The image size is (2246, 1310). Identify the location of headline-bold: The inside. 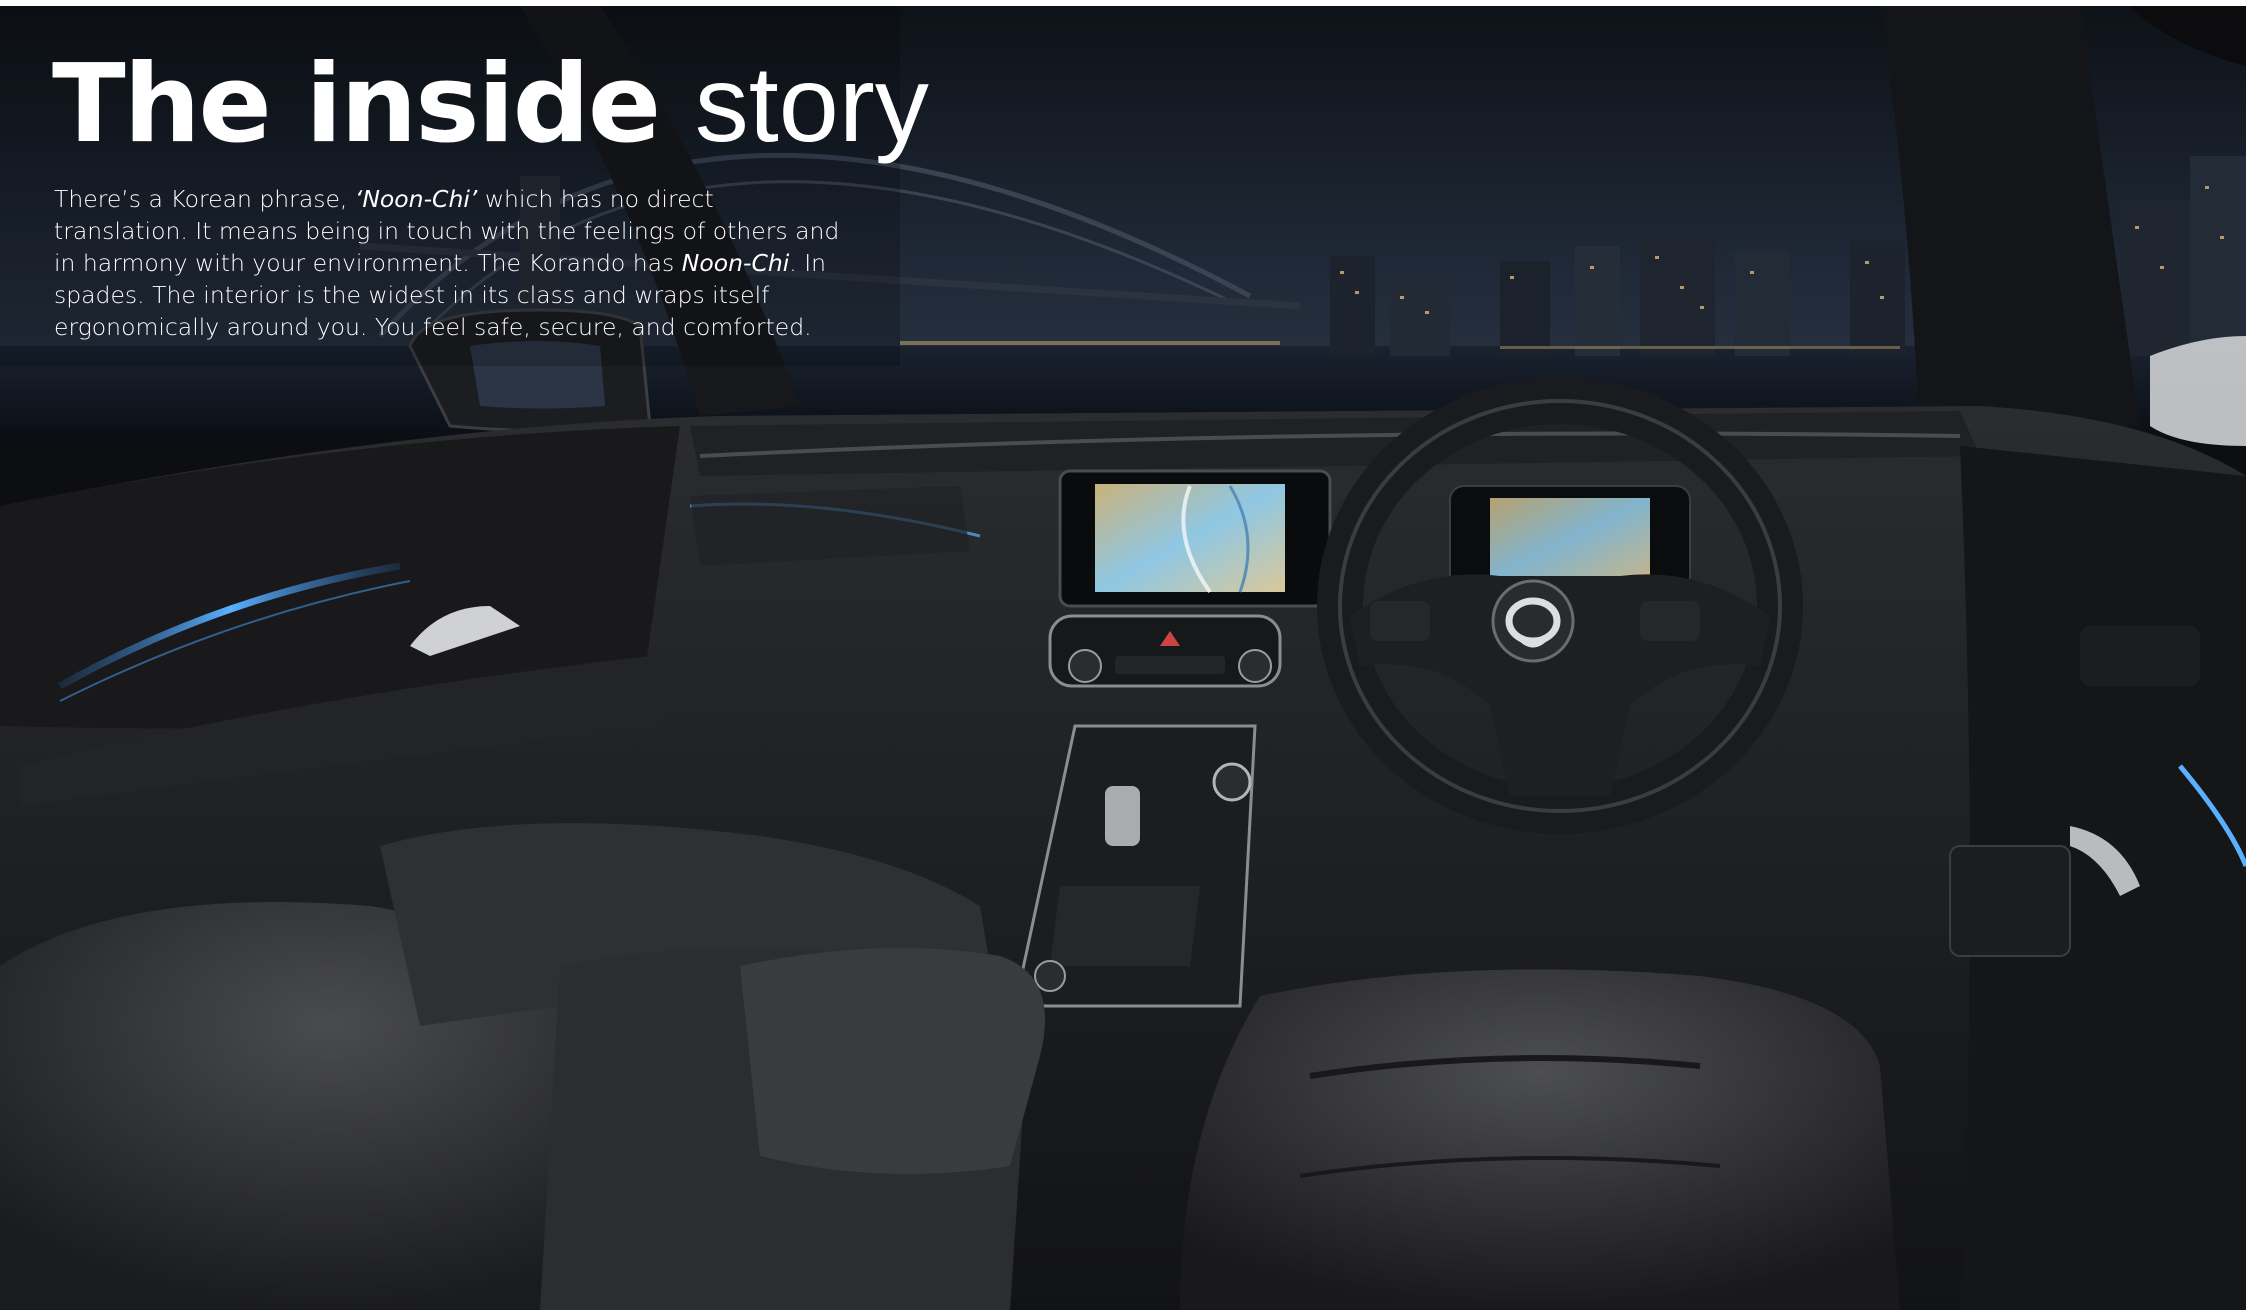
(356, 104).